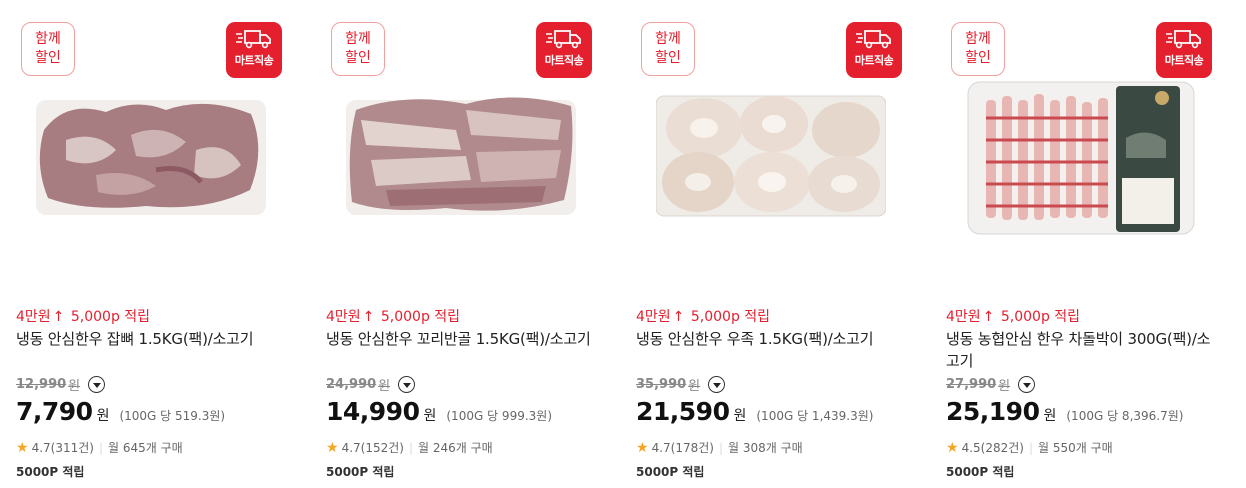  I want to click on unit-price: (100G 당 8,396.7원), so click(1125, 416).